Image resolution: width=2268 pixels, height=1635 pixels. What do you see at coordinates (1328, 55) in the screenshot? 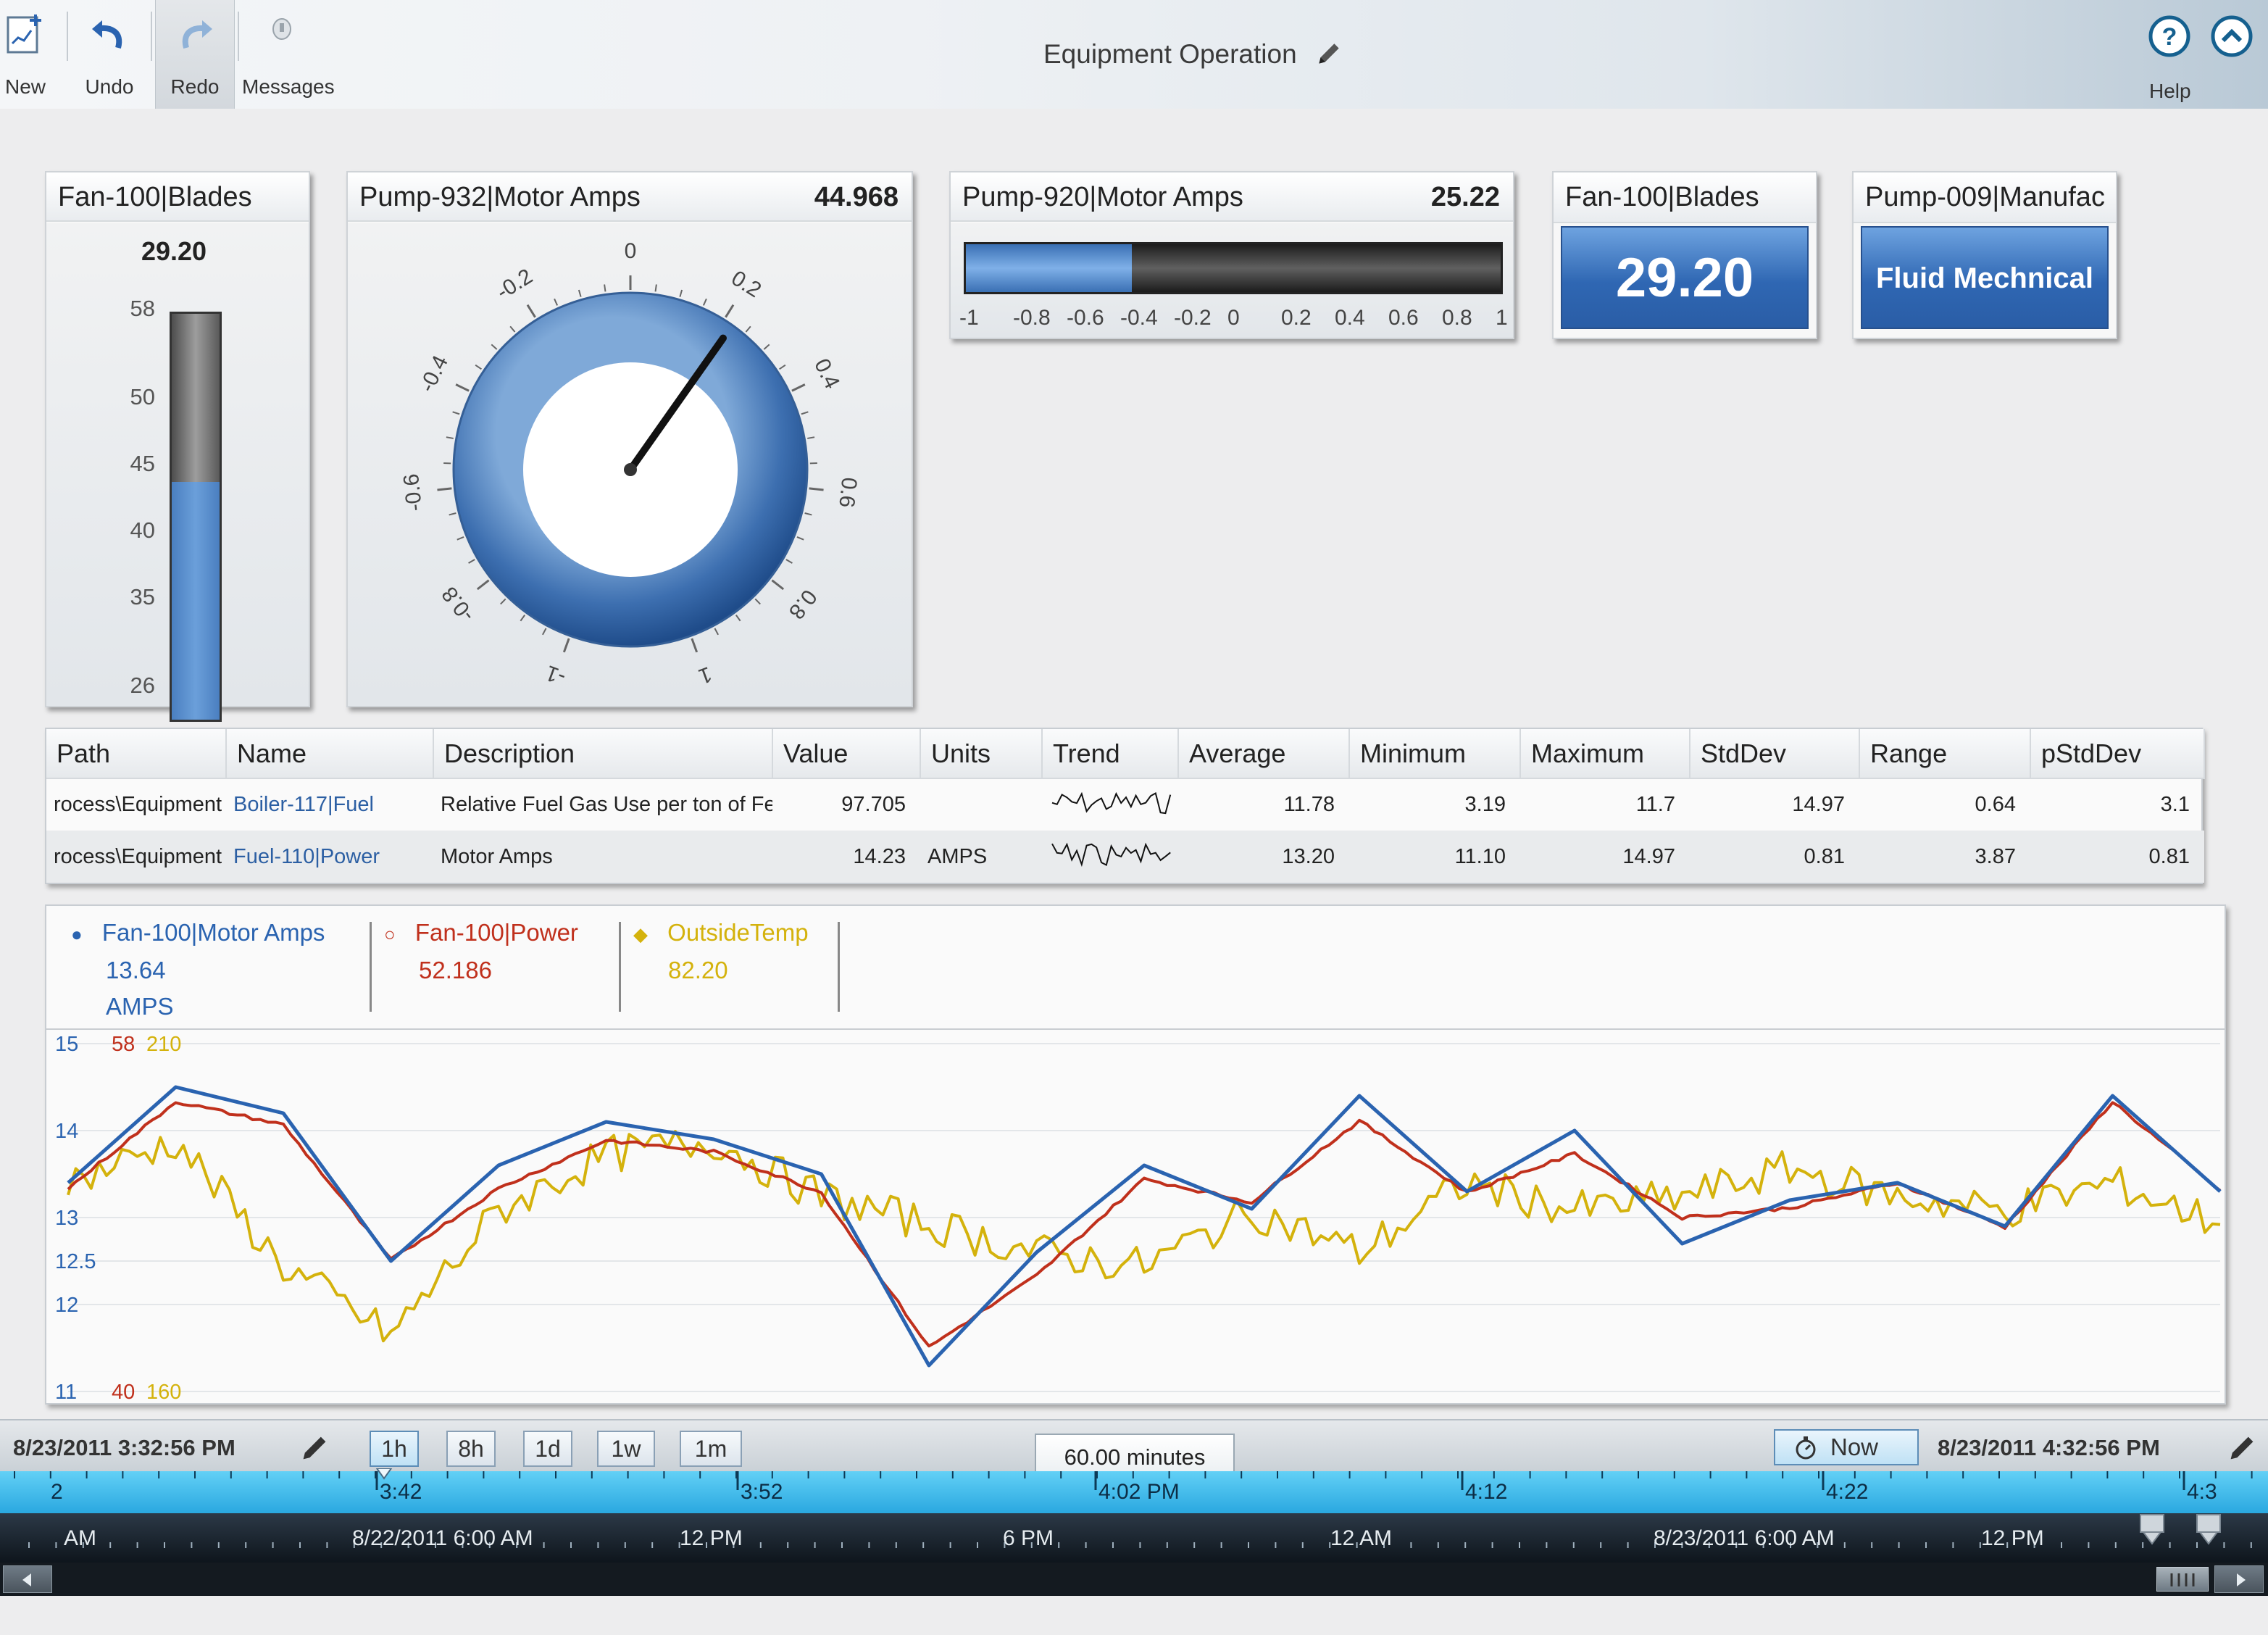
I see `edit-pencil-icon` at bounding box center [1328, 55].